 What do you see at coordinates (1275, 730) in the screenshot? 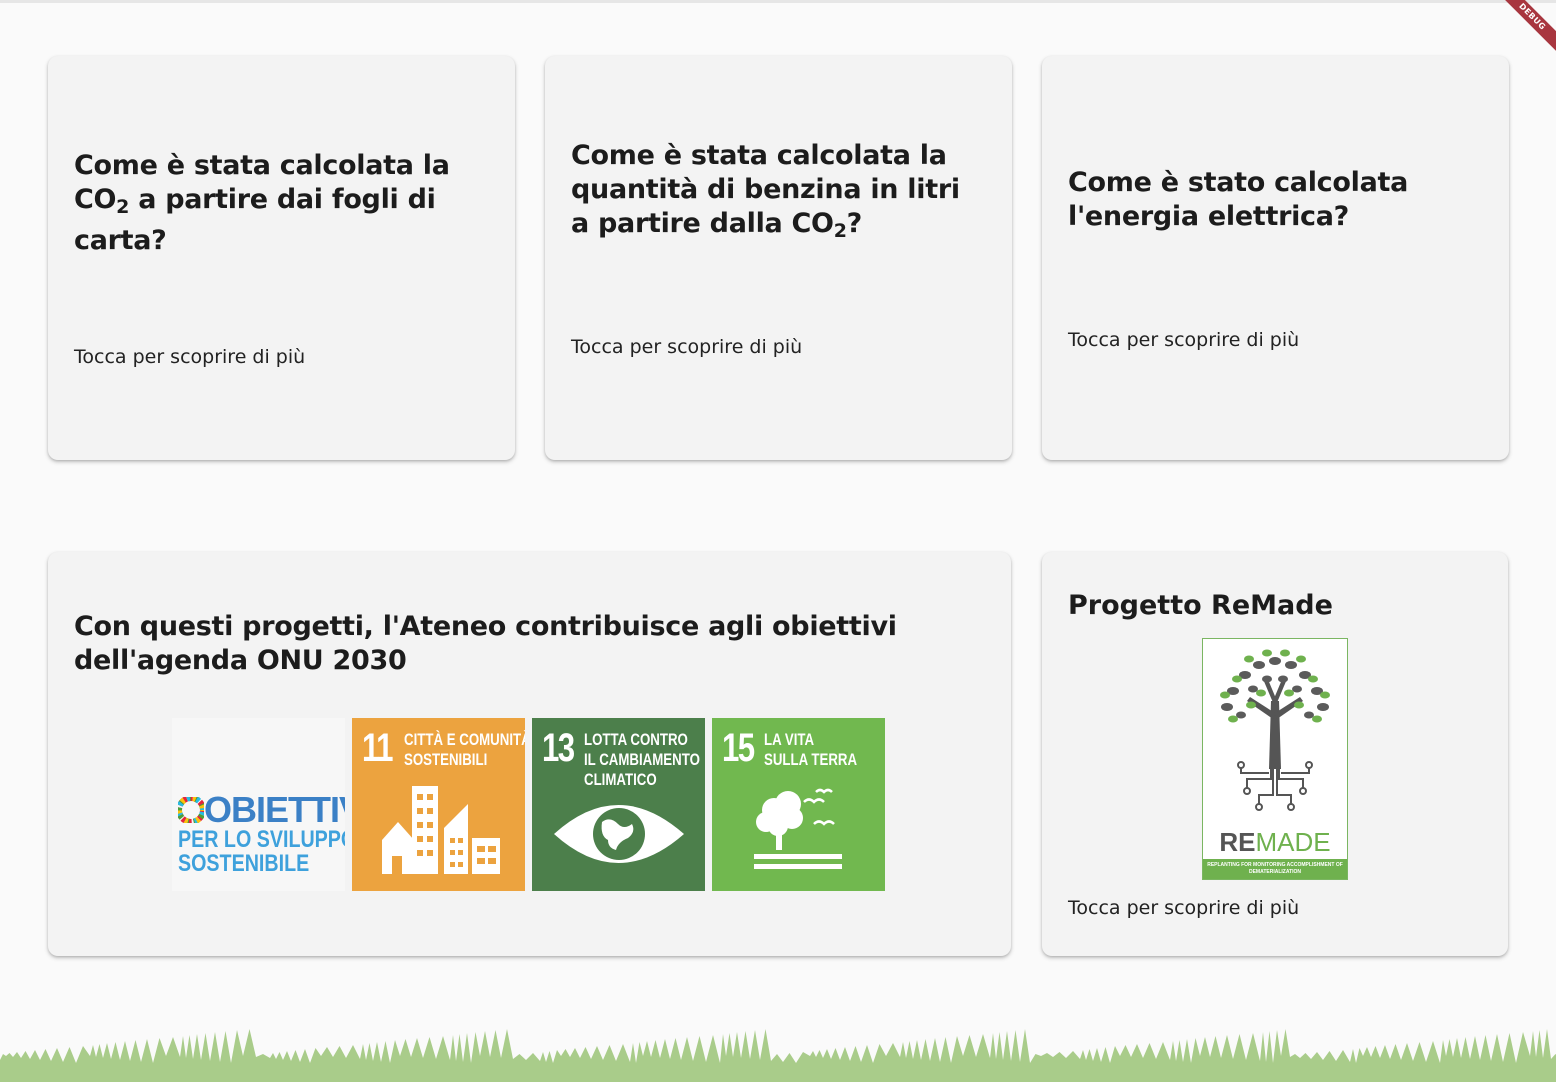
I see `tree-circuit-icon` at bounding box center [1275, 730].